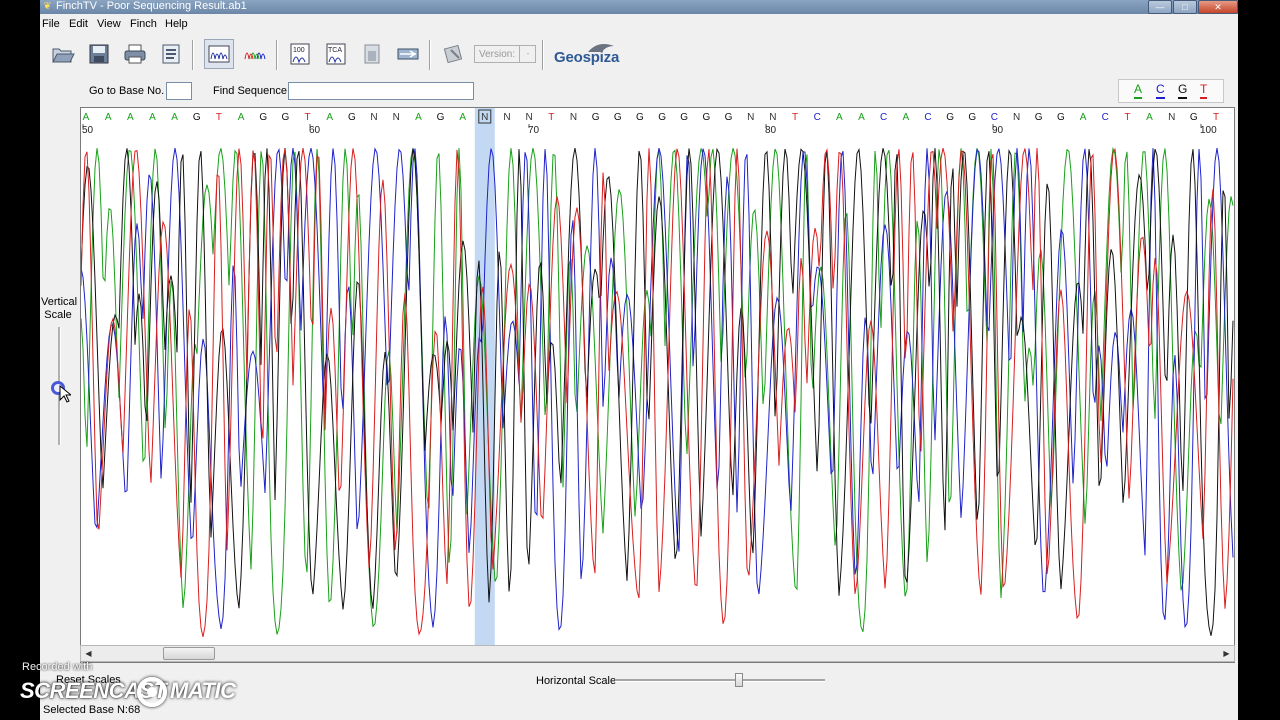 The image size is (1280, 720). Describe the element at coordinates (534, 130) in the screenshot. I see `ruler-position-label: 70` at that location.